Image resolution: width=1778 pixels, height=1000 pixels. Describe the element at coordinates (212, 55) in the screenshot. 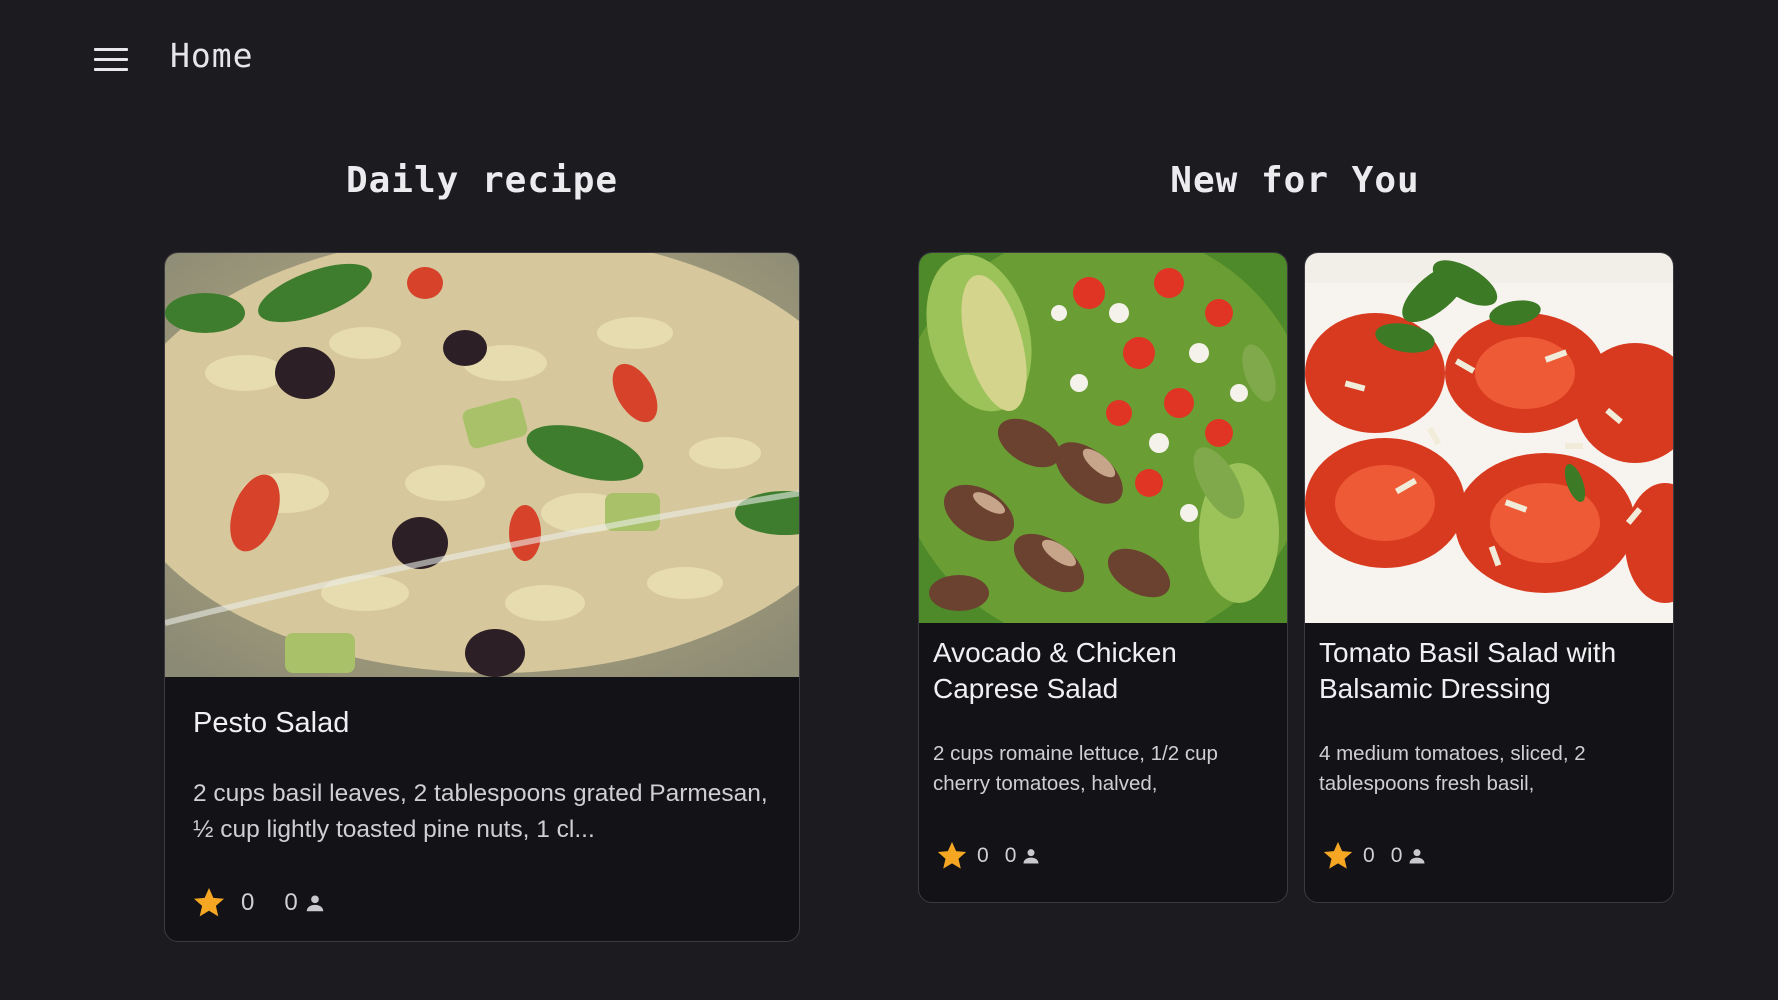

I see `page-title: Home` at that location.